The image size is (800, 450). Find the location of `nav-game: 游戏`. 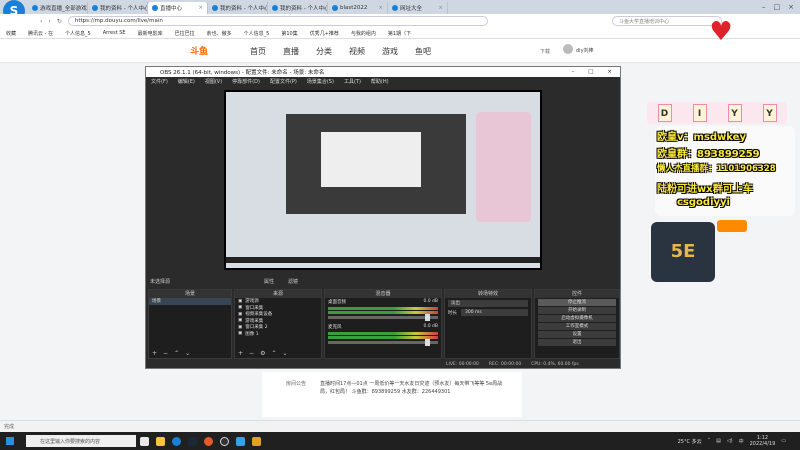

nav-game: 游戏 is located at coordinates (390, 51).